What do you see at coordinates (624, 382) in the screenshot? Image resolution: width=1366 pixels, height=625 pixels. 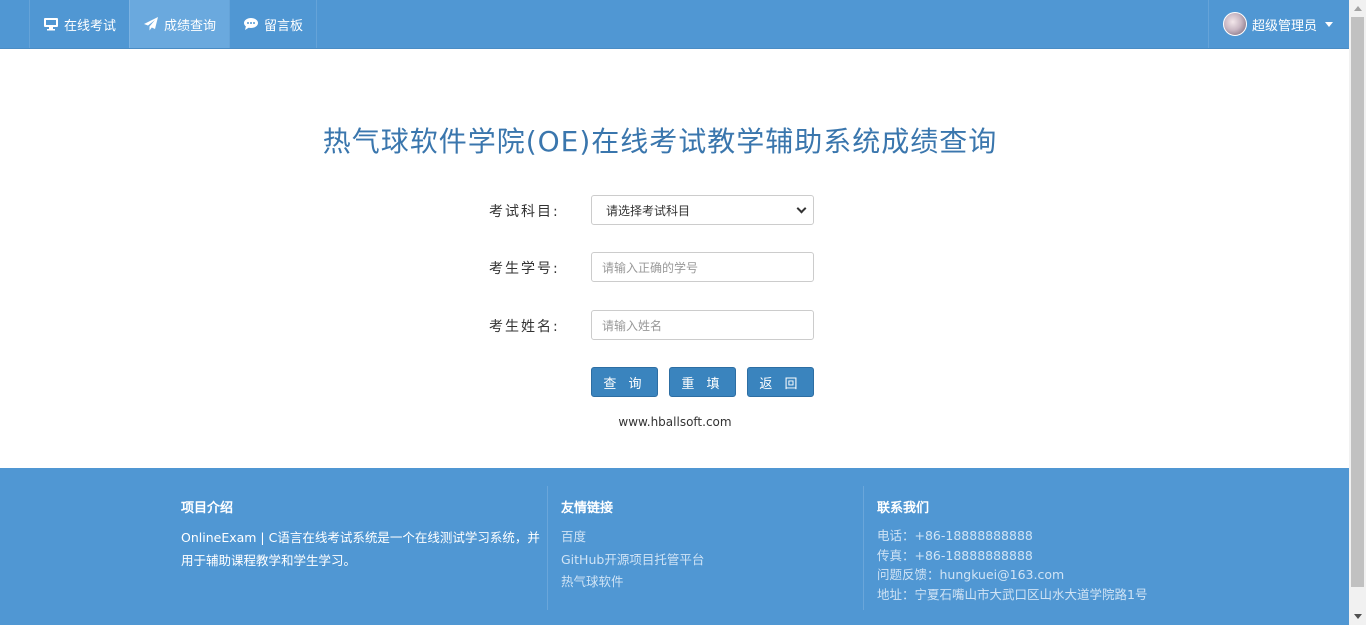 I see `query-button: 查 询` at bounding box center [624, 382].